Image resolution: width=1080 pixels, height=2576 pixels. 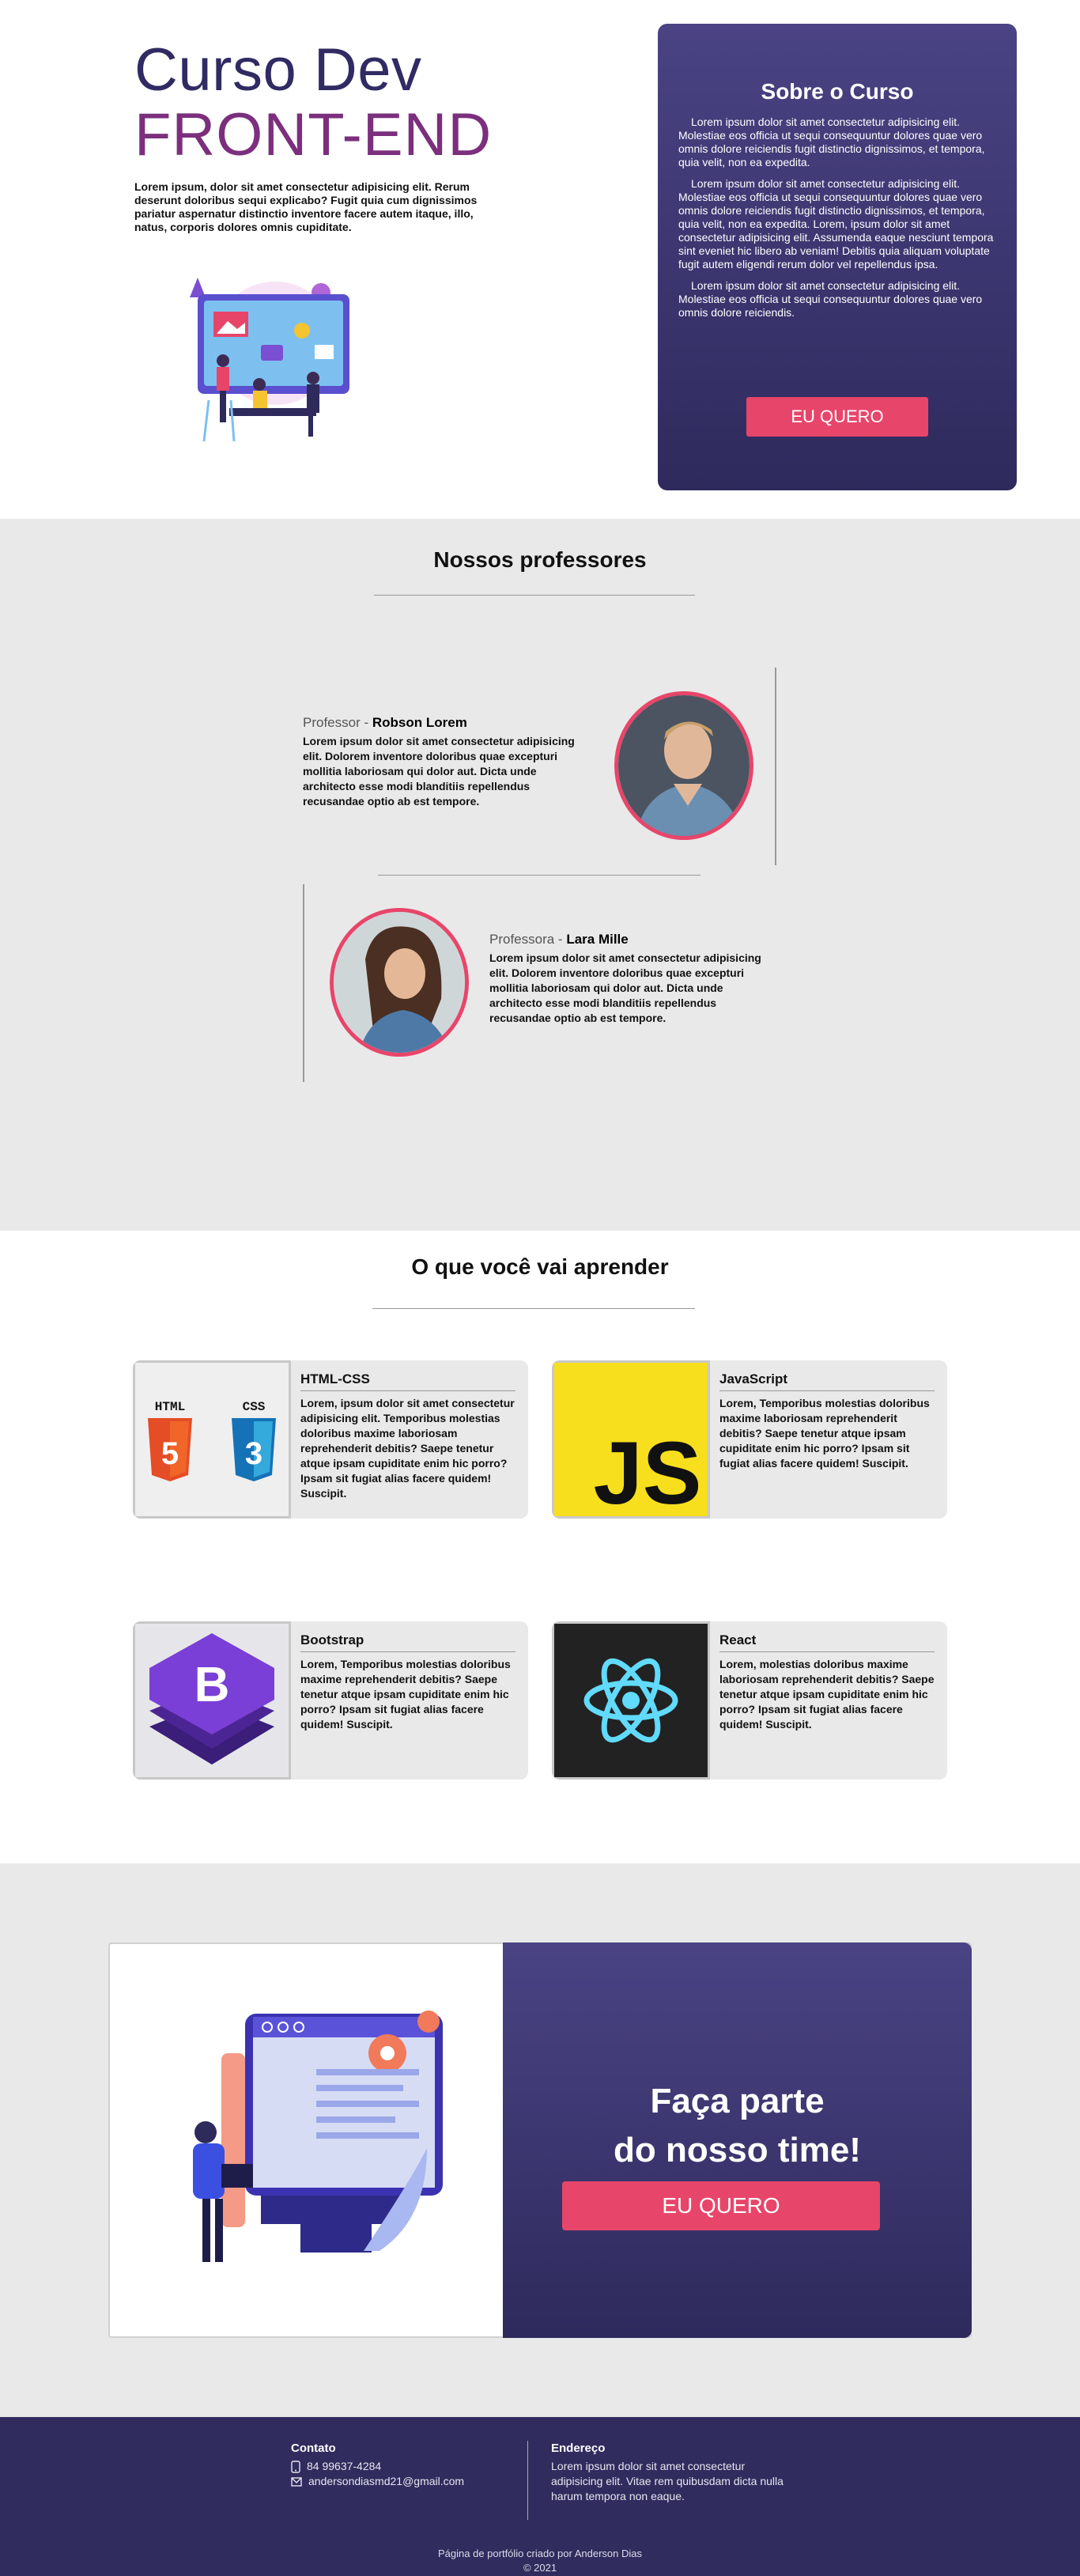 I want to click on professor-name: Professora - Lara Mille, so click(x=559, y=940).